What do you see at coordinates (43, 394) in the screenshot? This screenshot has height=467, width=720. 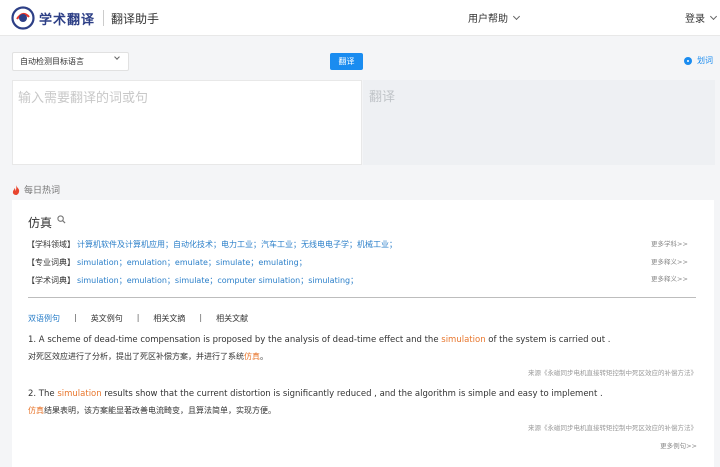 I see `sentence-text: 2. The` at bounding box center [43, 394].